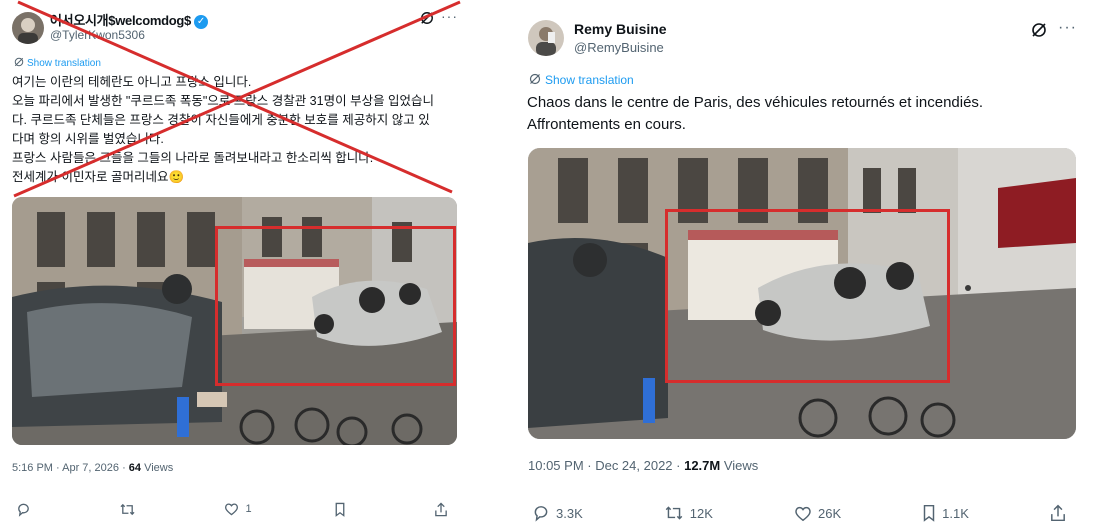 The image size is (1100, 532). I want to click on right-highlight-box, so click(807, 296).